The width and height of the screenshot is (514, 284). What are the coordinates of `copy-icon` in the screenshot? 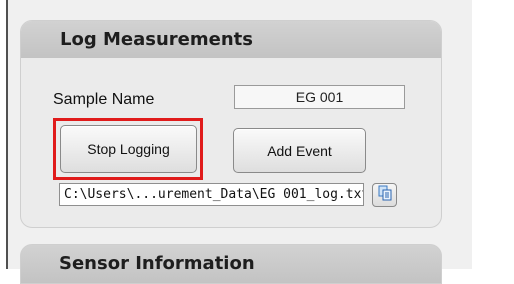 It's located at (385, 195).